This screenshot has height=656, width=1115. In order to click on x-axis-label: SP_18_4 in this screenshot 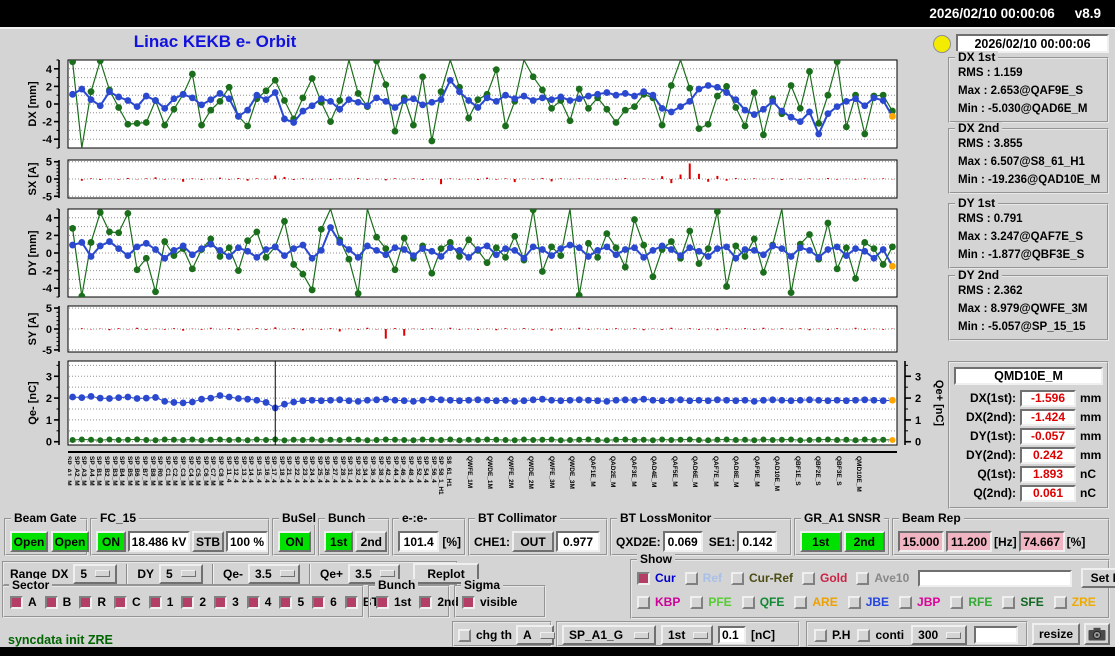, I will do `click(281, 469)`.